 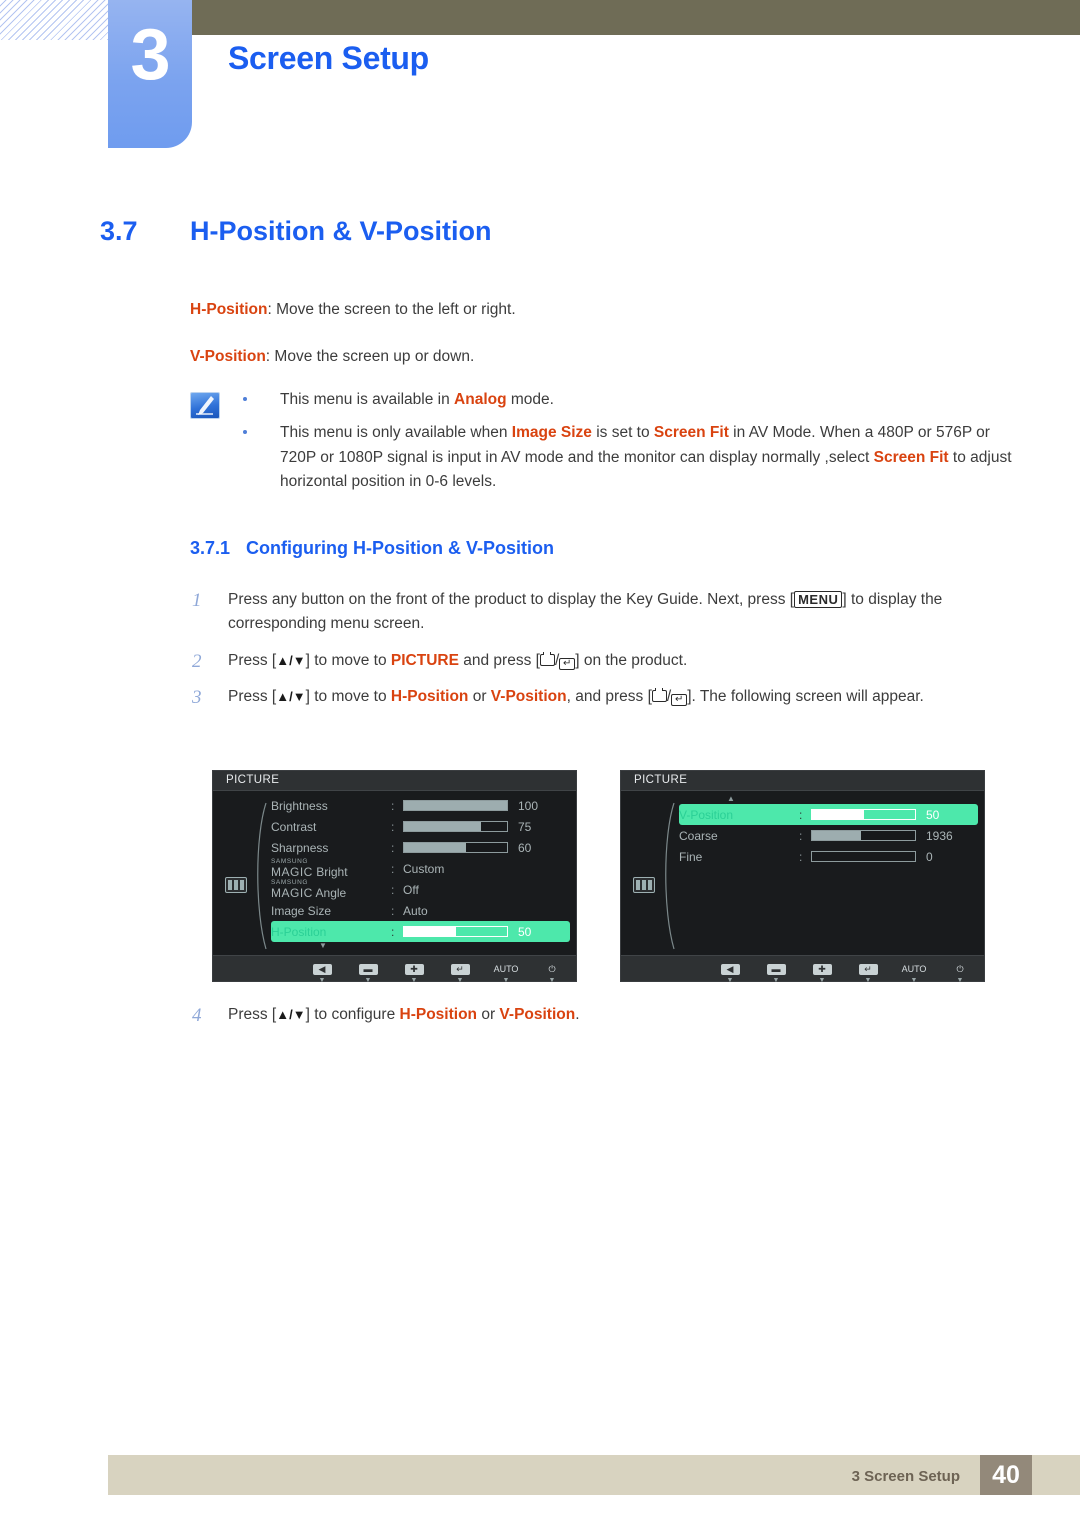 What do you see at coordinates (252, 697) in the screenshot?
I see `step-3-part-a: Press [` at bounding box center [252, 697].